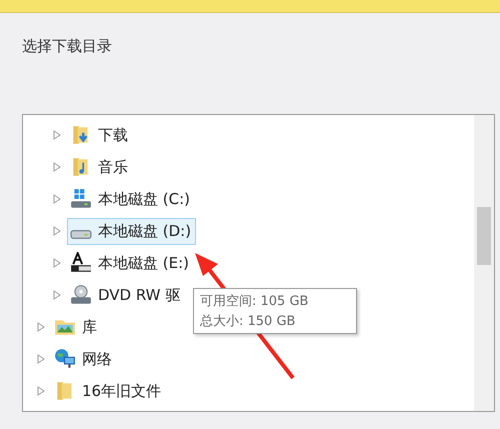 This screenshot has width=500, height=429. I want to click on tree-item: 本地磁盘 (D:), so click(131, 231).